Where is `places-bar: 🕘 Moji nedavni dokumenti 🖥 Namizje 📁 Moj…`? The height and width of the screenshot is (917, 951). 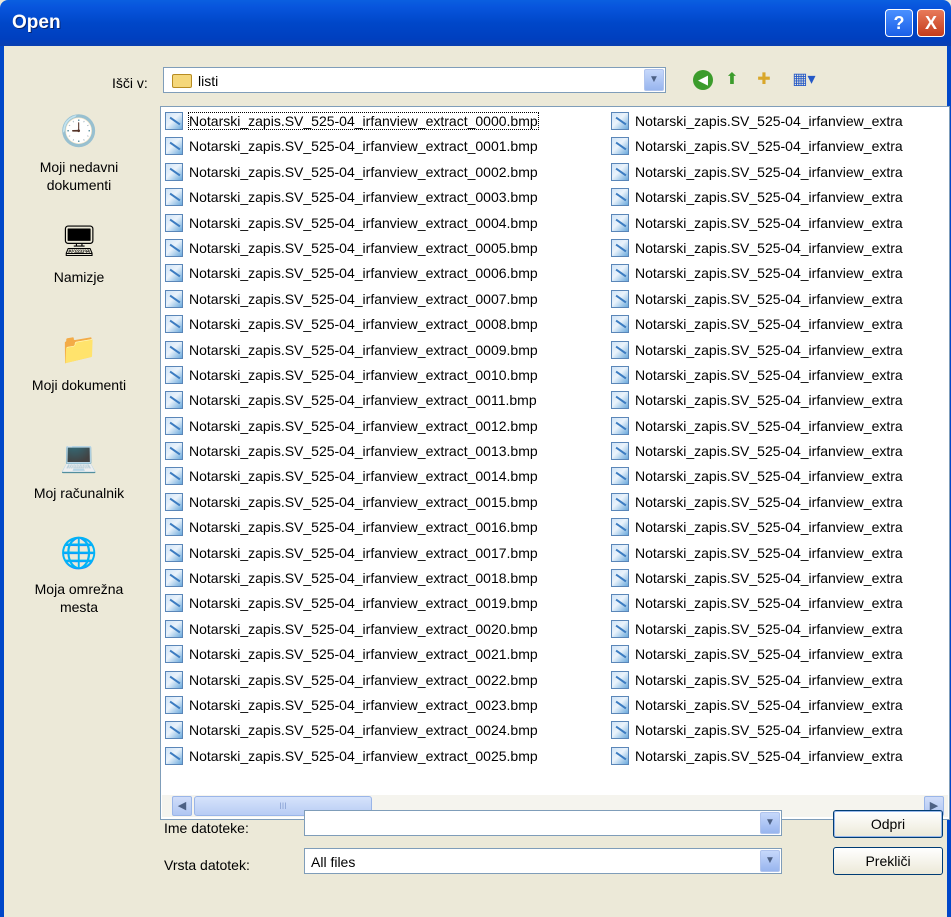
places-bar: 🕘 Moji nedavni dokumenti 🖥 Namizje 📁 Moj… is located at coordinates (79, 374).